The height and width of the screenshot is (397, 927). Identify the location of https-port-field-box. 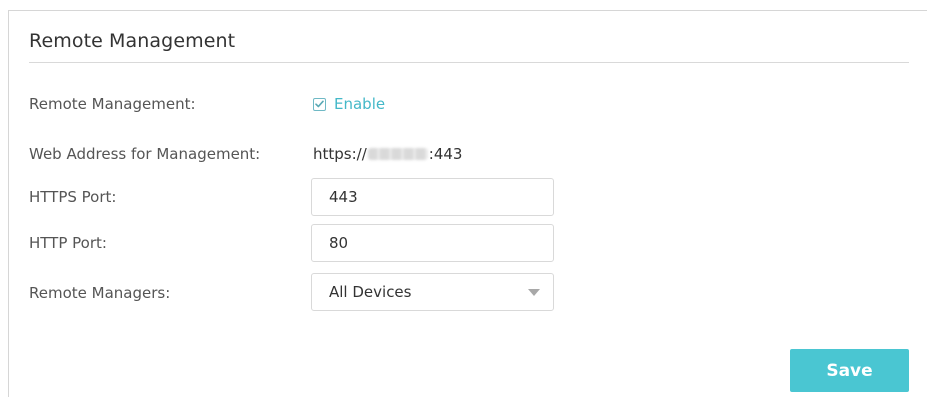
(432, 197).